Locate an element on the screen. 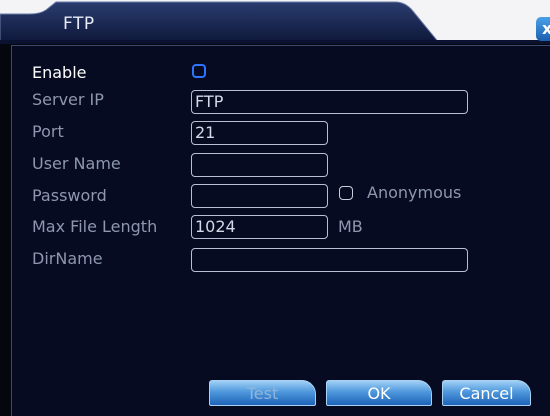 The width and height of the screenshot is (550, 416). ok-button: OK is located at coordinates (379, 393).